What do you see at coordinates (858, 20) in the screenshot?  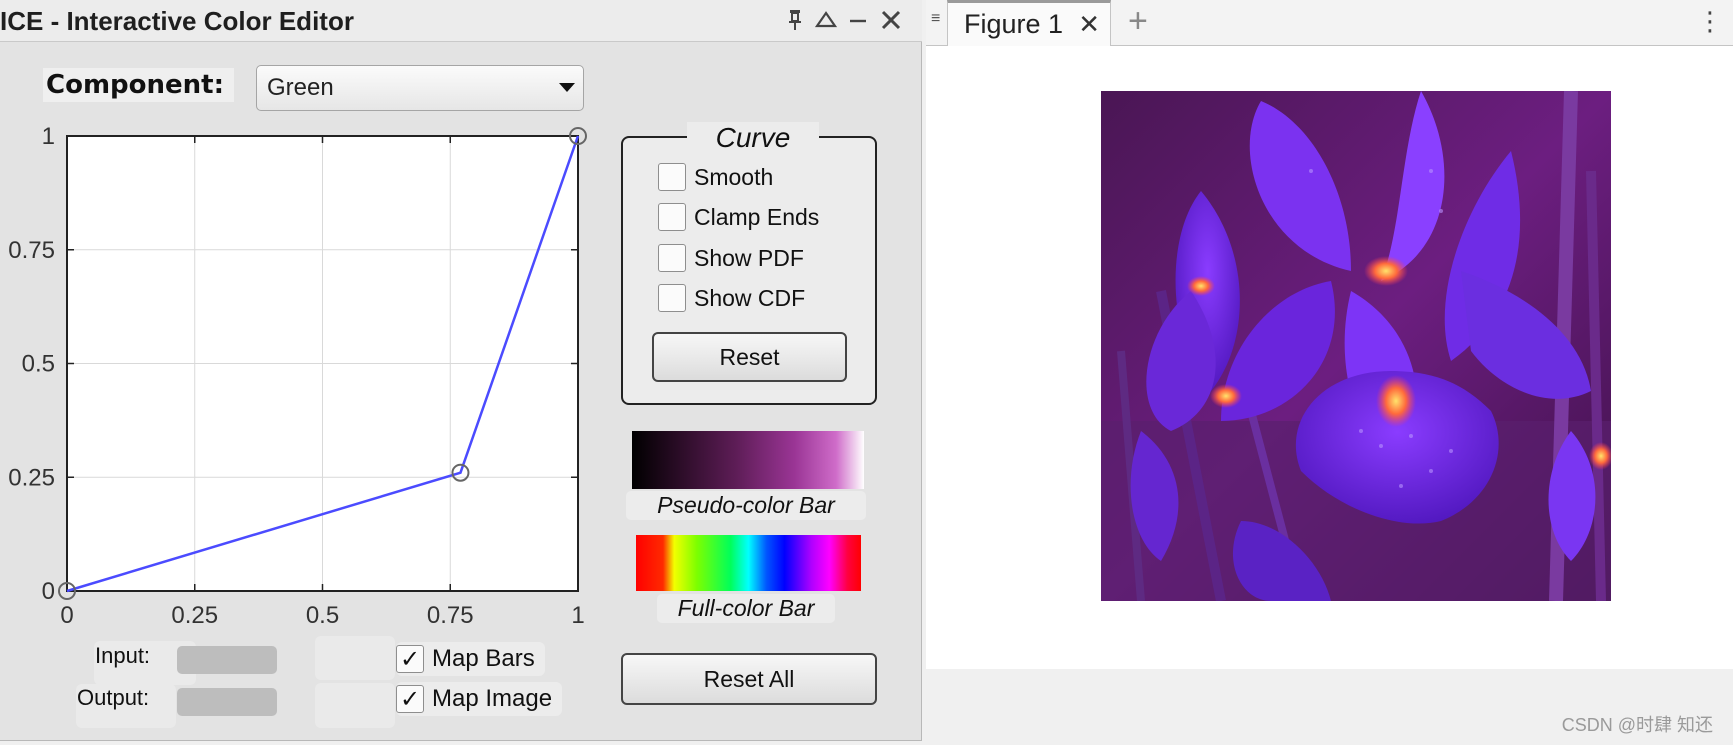 I see `minimize-icon` at bounding box center [858, 20].